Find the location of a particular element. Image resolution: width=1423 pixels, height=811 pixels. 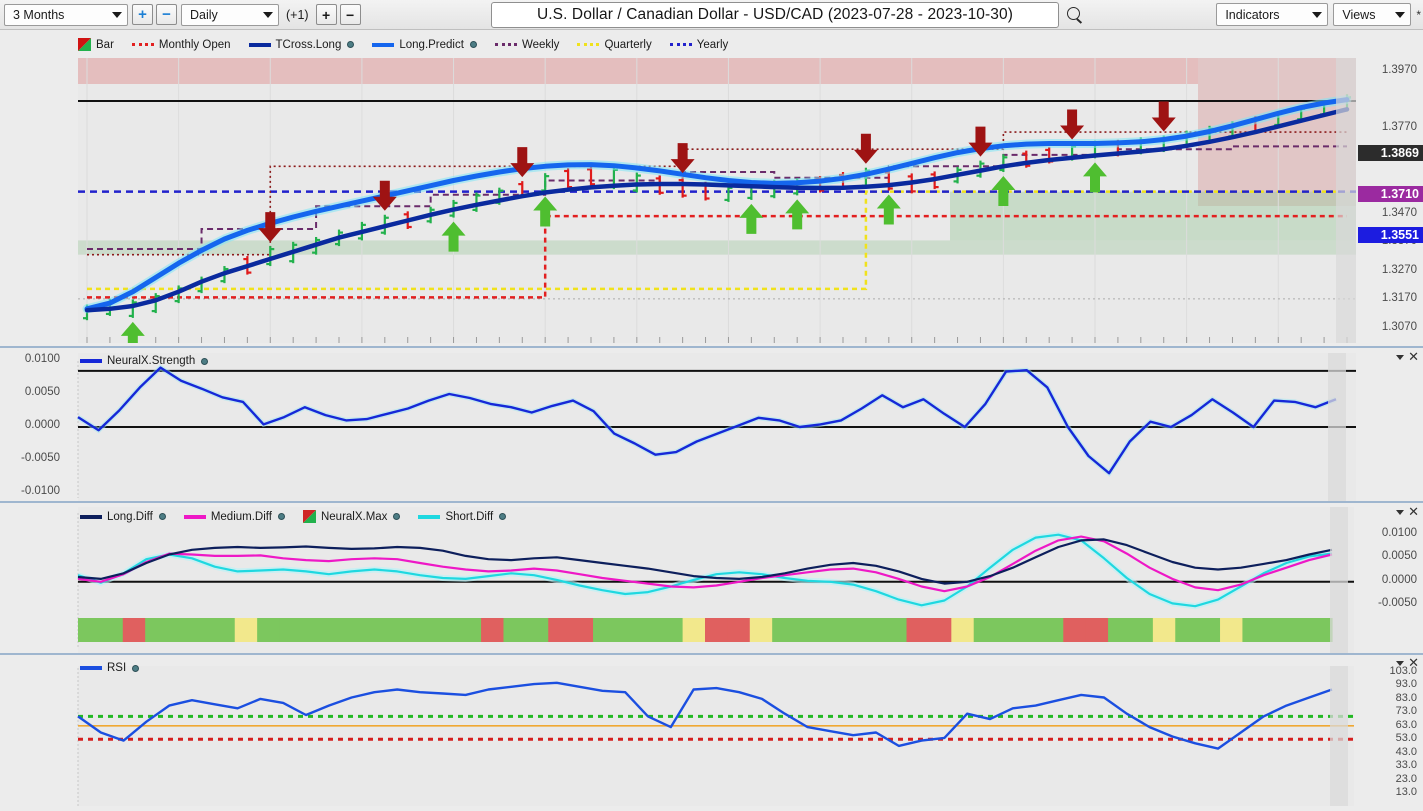

legend-item-medium-diff: Medium.Diff is located at coordinates (234, 516).